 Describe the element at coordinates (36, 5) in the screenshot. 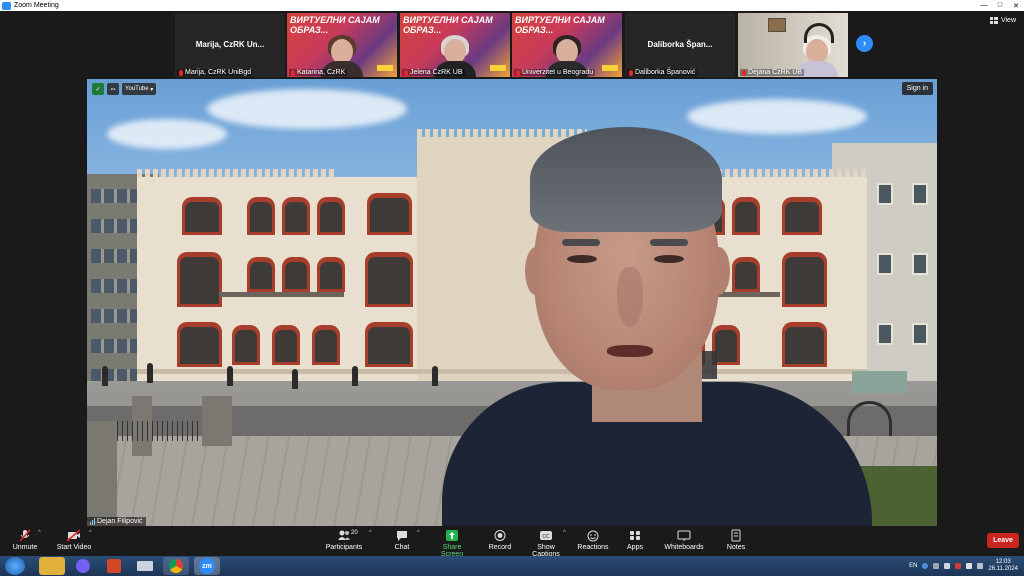

I see `window-title: Zoom Meeting` at that location.